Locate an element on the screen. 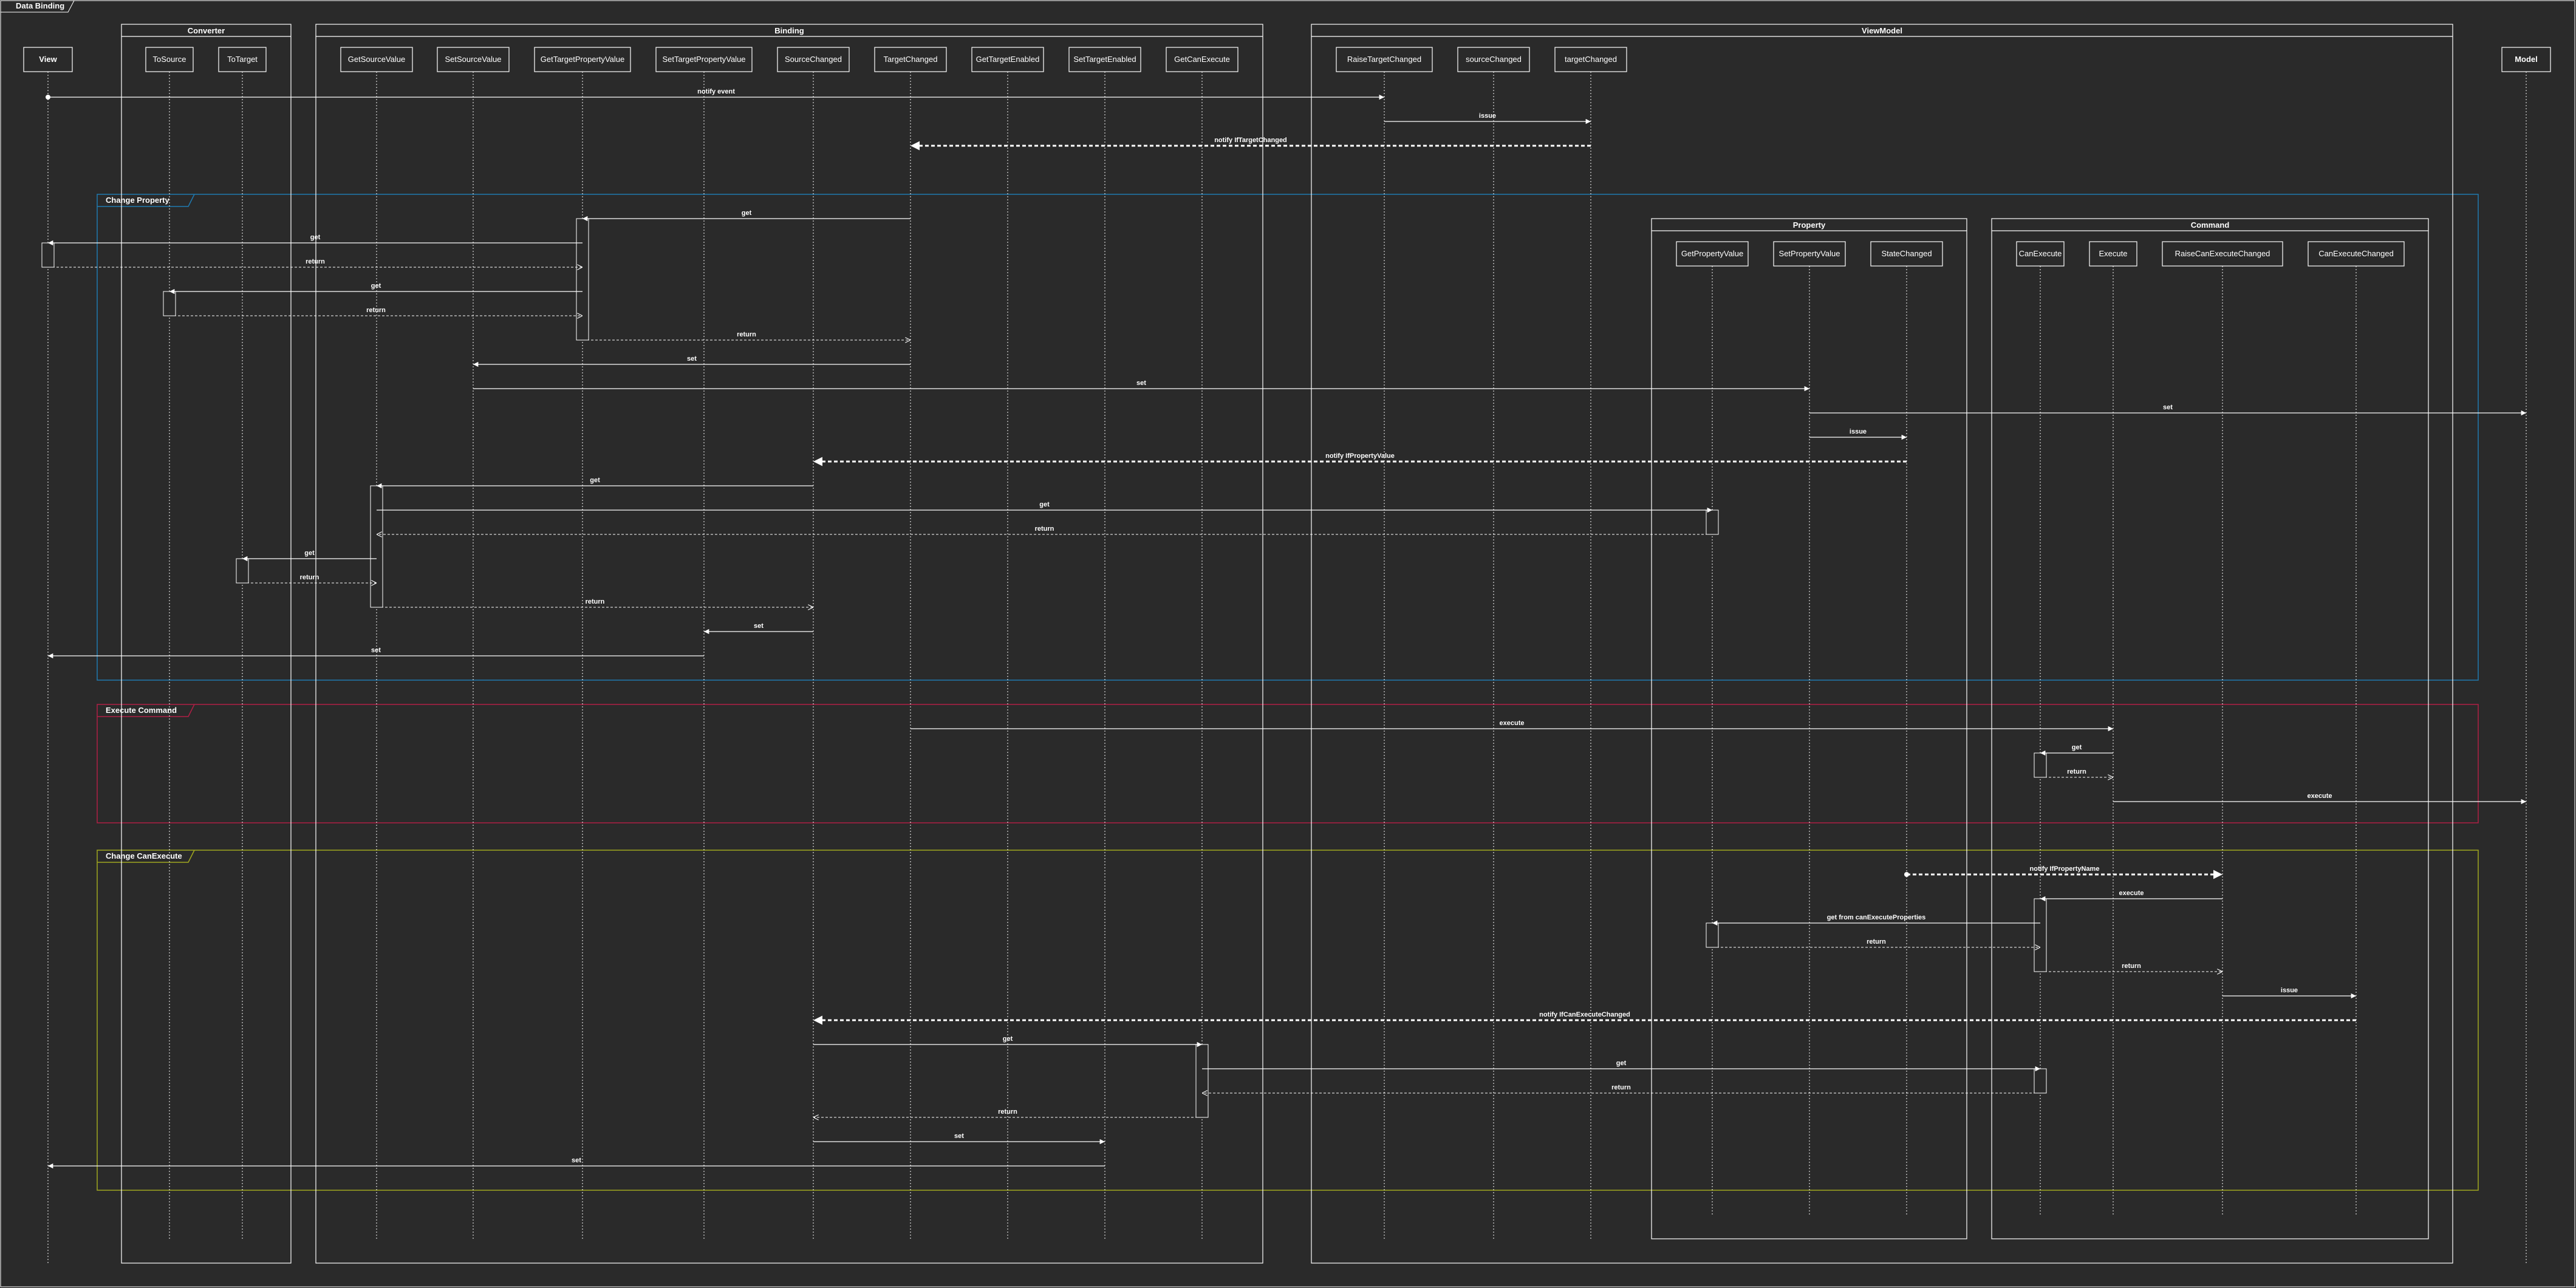 This screenshot has width=2576, height=1288. message-3: get is located at coordinates (746, 216).